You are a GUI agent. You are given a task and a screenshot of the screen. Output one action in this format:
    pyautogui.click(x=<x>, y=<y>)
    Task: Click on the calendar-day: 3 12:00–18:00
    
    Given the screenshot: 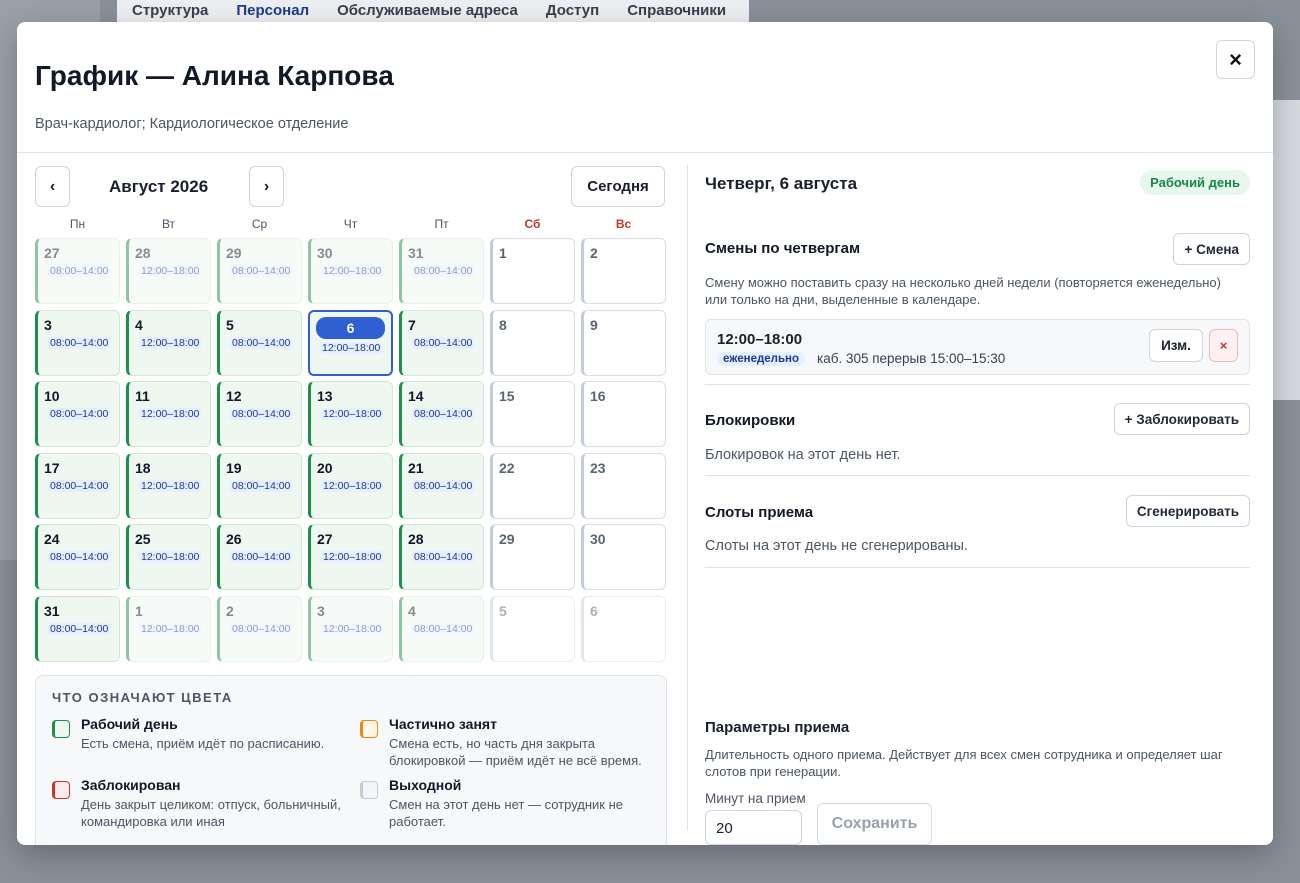 What is the action you would take?
    pyautogui.click(x=350, y=628)
    